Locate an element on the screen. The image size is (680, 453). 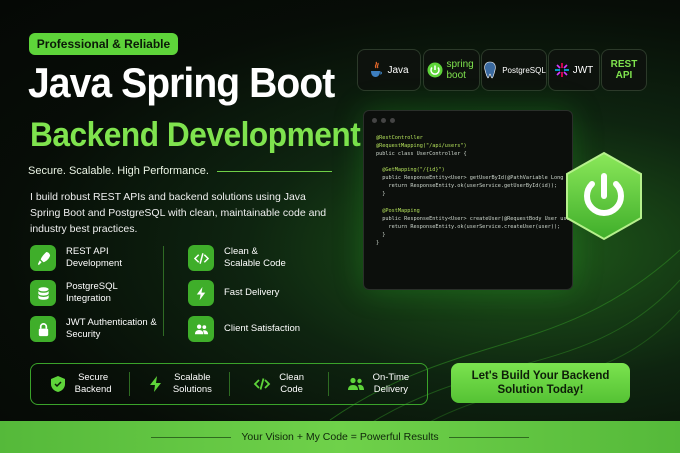
cta-button: Let's Build Your Backend Solution Today! is located at coordinates (540, 383).